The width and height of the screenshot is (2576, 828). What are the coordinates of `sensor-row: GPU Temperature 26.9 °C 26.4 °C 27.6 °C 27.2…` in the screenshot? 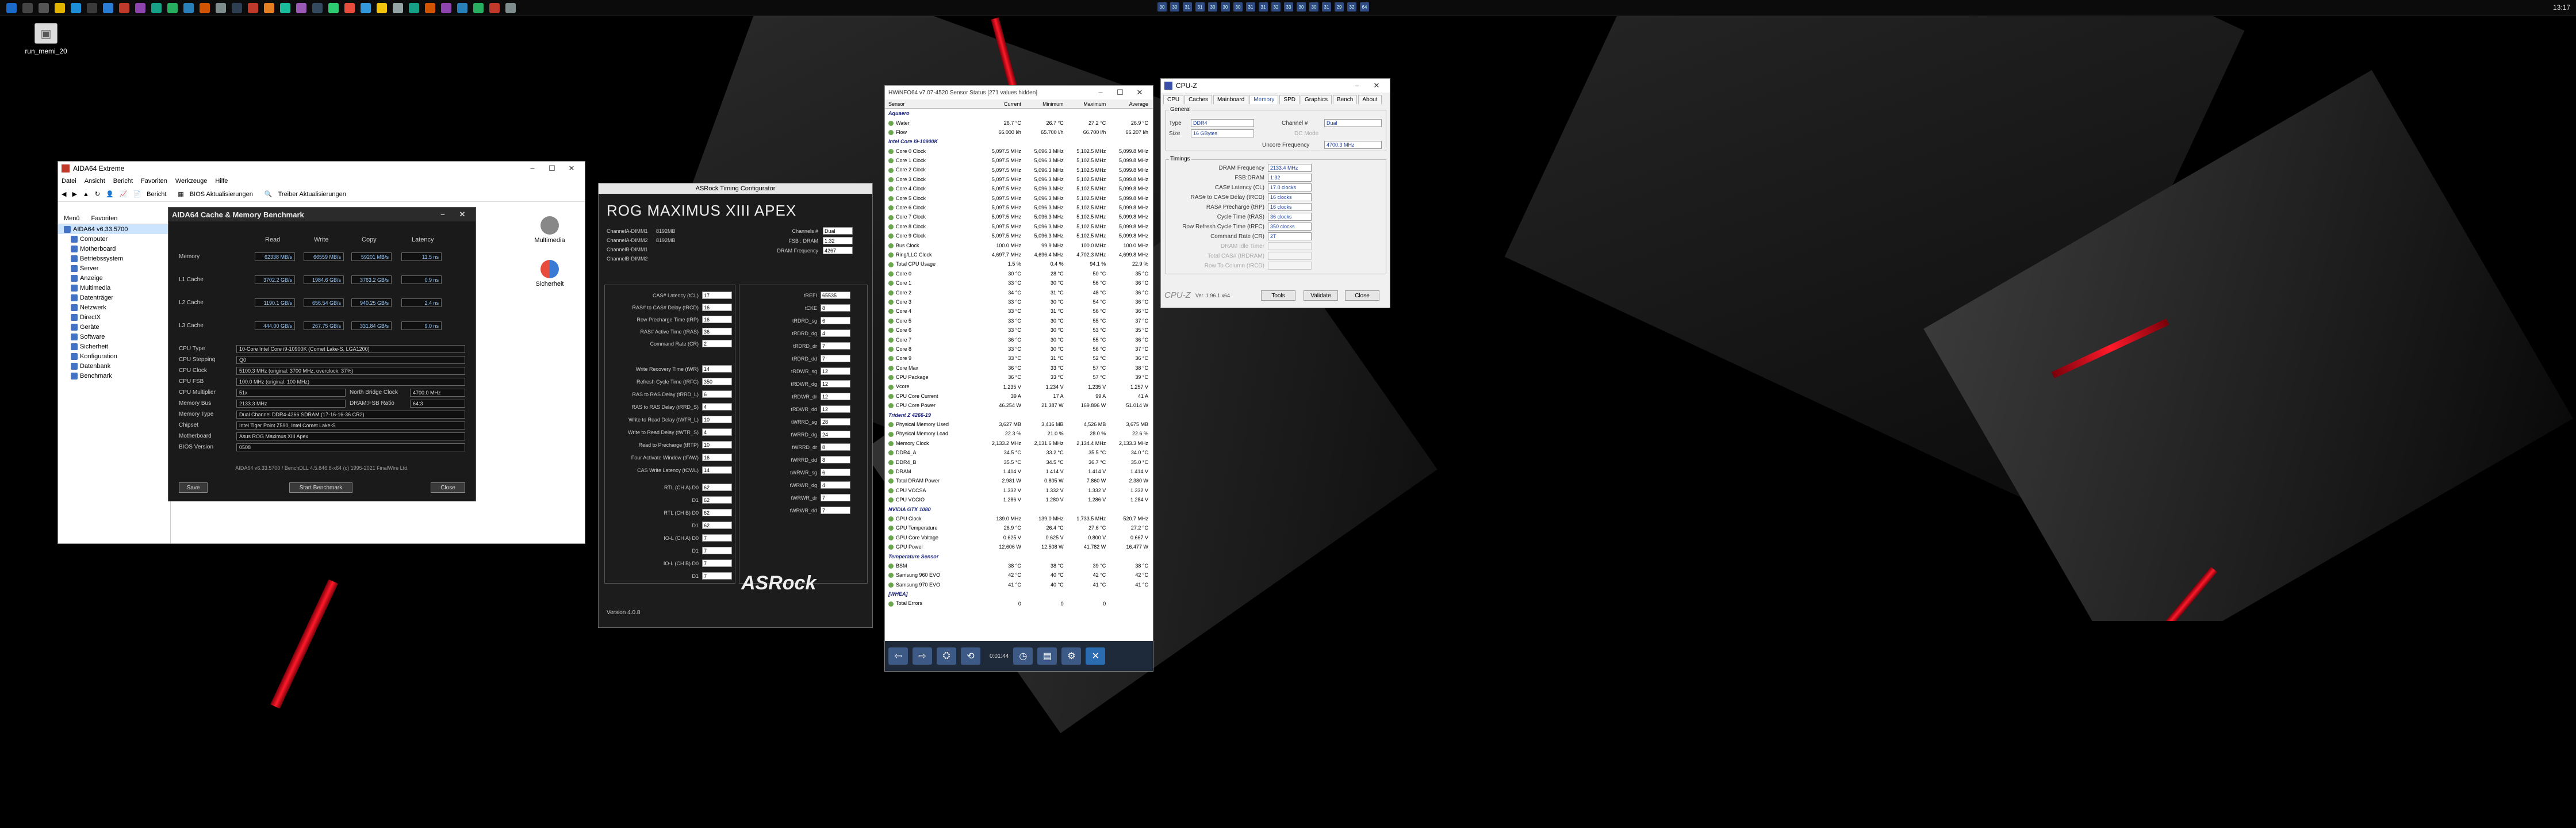 It's located at (1019, 527).